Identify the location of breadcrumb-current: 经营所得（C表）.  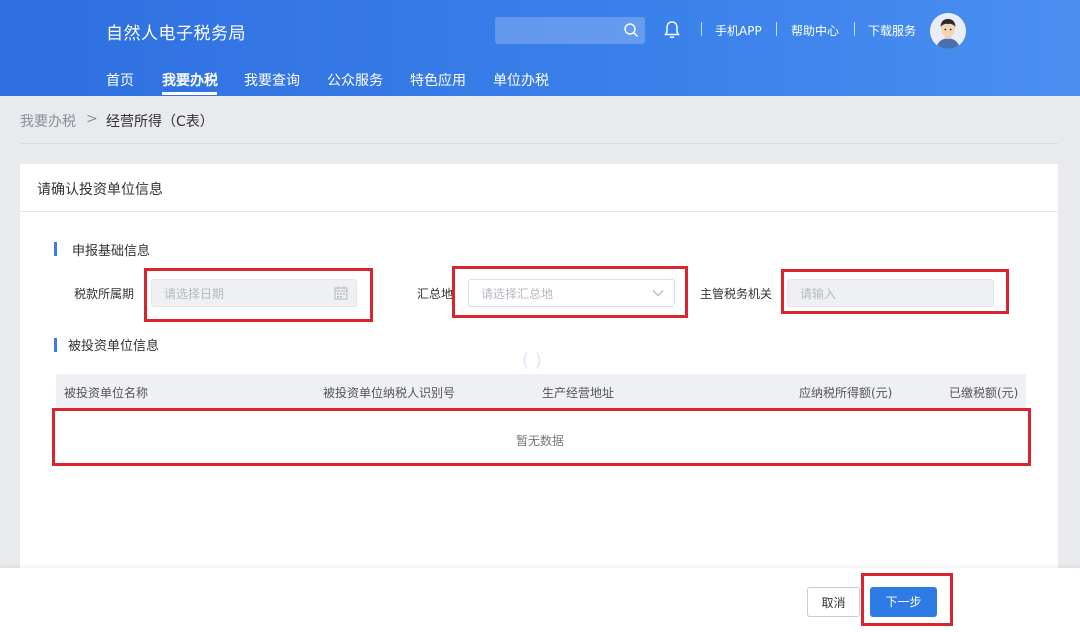
(160, 122).